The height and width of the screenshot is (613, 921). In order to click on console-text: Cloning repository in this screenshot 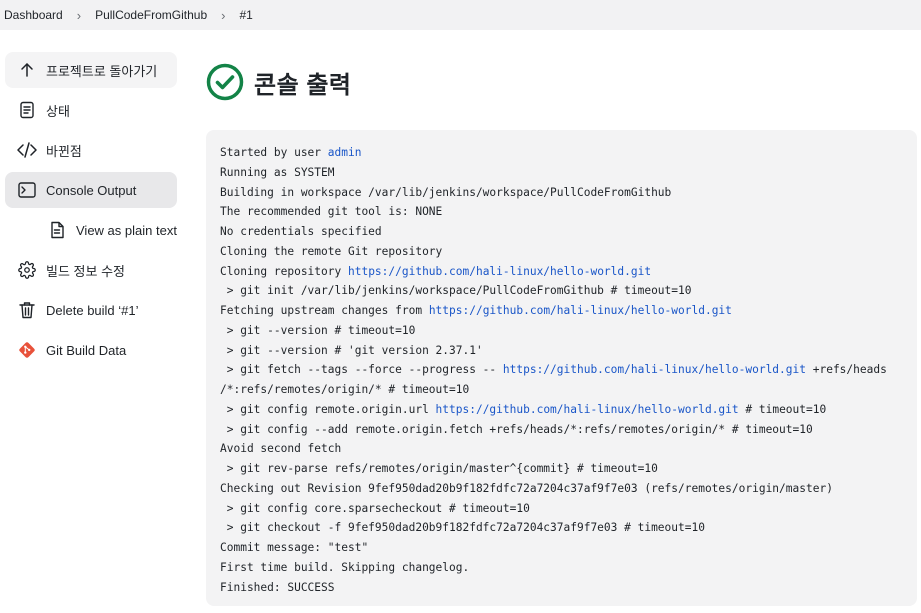, I will do `click(284, 271)`.